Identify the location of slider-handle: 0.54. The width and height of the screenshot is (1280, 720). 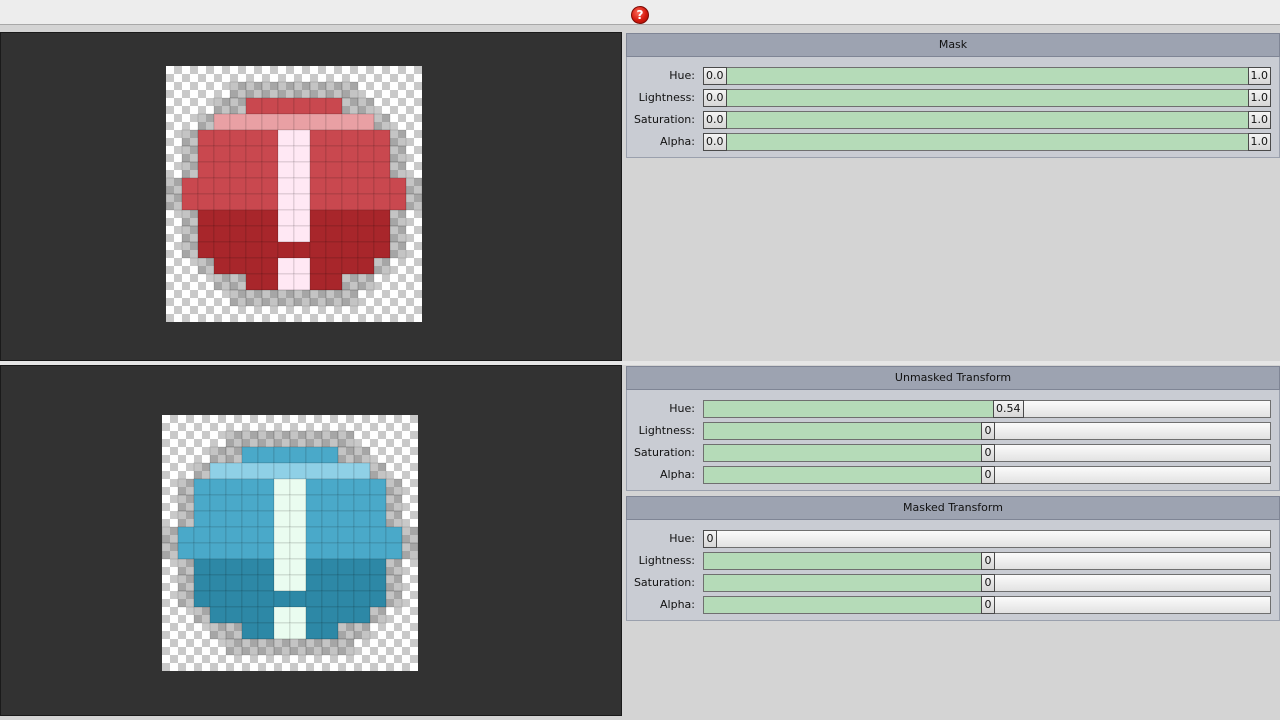
(1008, 409).